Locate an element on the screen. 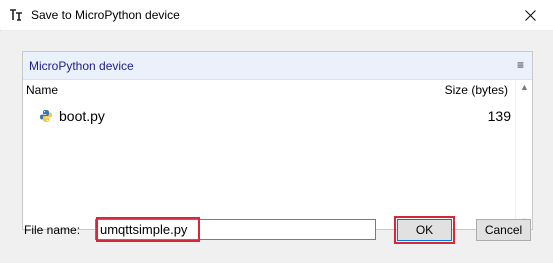 The image size is (553, 263). input-highlight-box is located at coordinates (148, 229).